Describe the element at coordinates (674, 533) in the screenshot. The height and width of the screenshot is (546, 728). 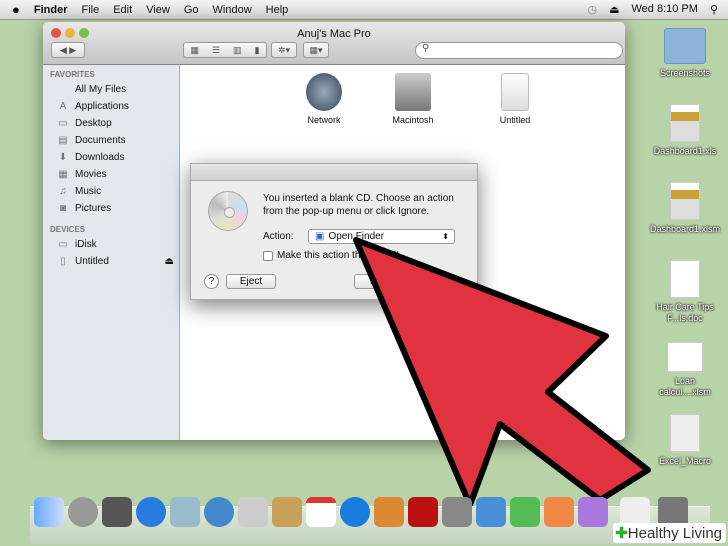
I see `watermark-text: Healthy Living` at that location.